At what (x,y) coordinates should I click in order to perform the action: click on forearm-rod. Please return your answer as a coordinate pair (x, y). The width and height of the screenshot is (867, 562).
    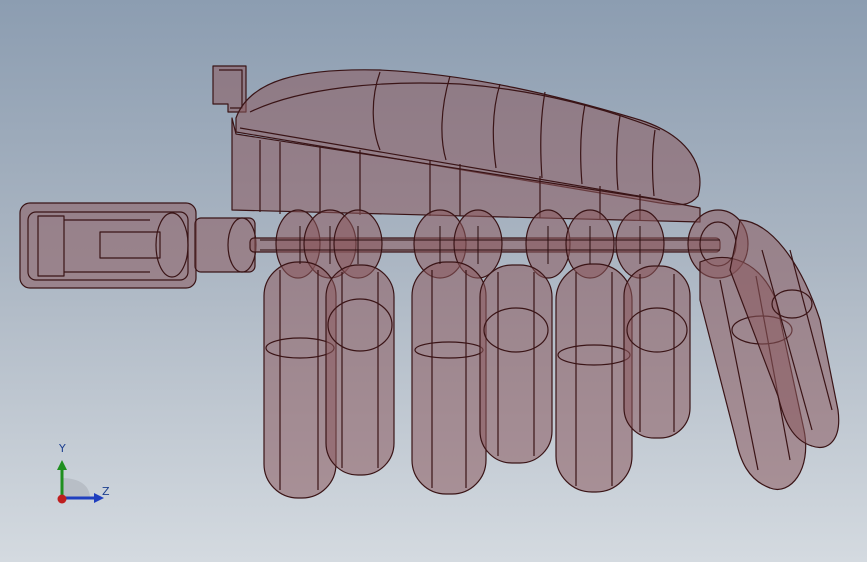
    Looking at the image, I should click on (225, 245).